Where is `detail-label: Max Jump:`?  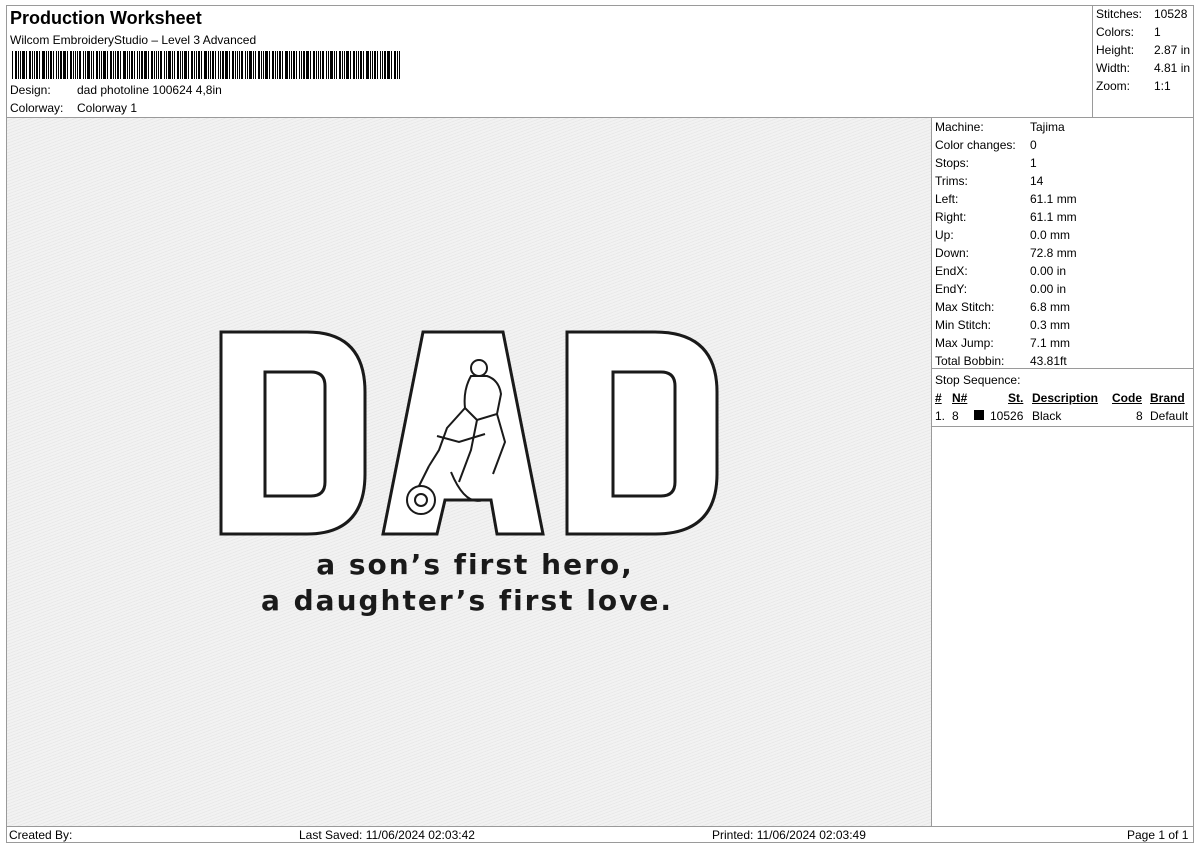 detail-label: Max Jump: is located at coordinates (964, 343).